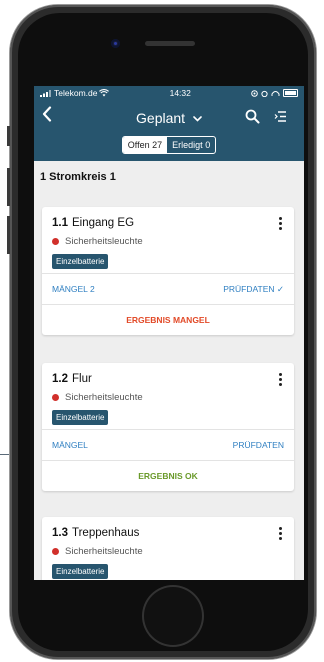 The image size is (324, 662). What do you see at coordinates (76, 93) in the screenshot?
I see `carrier-name: Telekom.de` at bounding box center [76, 93].